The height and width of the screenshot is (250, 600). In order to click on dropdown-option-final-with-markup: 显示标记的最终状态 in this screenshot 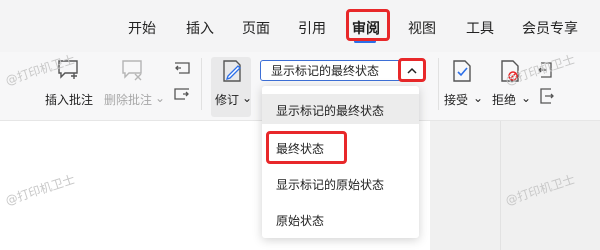, I will do `click(340, 109)`.